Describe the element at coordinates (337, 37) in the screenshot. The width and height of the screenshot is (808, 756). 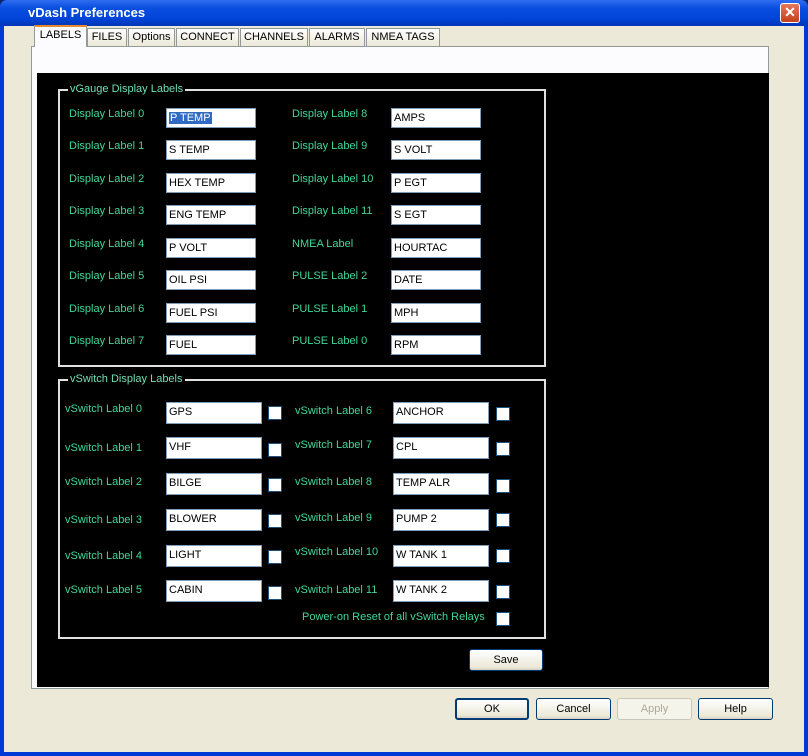
I see `tab-alarms: ALARMS` at that location.